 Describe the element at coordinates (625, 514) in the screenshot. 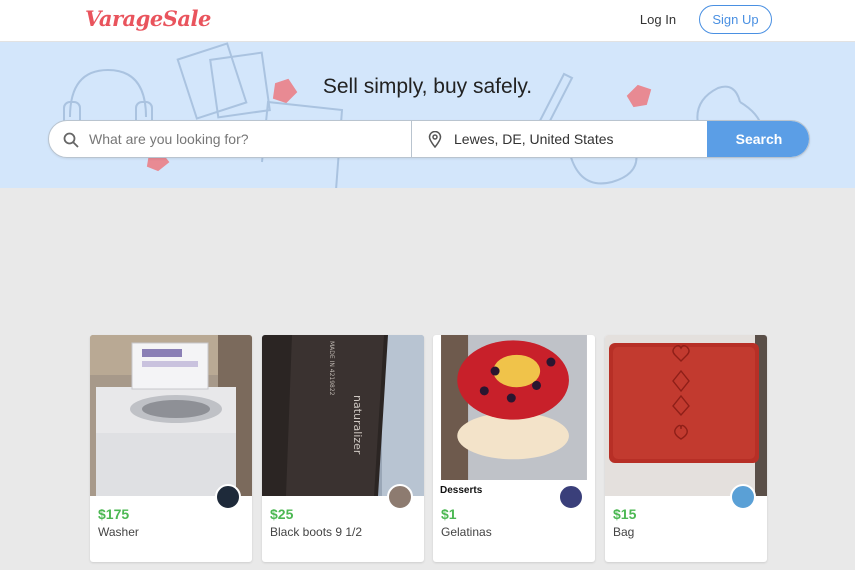

I see `listing-price: $15` at that location.